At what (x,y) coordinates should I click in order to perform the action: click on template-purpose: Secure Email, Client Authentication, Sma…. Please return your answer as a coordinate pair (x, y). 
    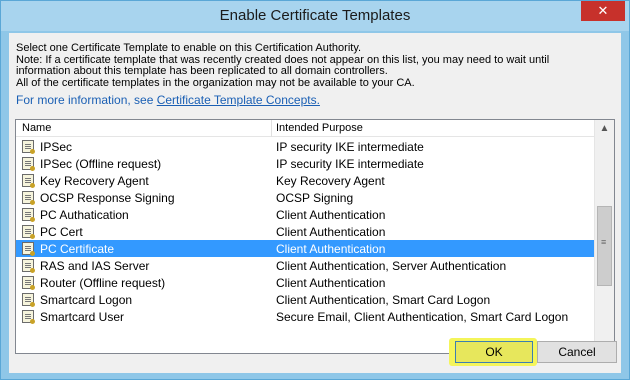
    Looking at the image, I should click on (422, 317).